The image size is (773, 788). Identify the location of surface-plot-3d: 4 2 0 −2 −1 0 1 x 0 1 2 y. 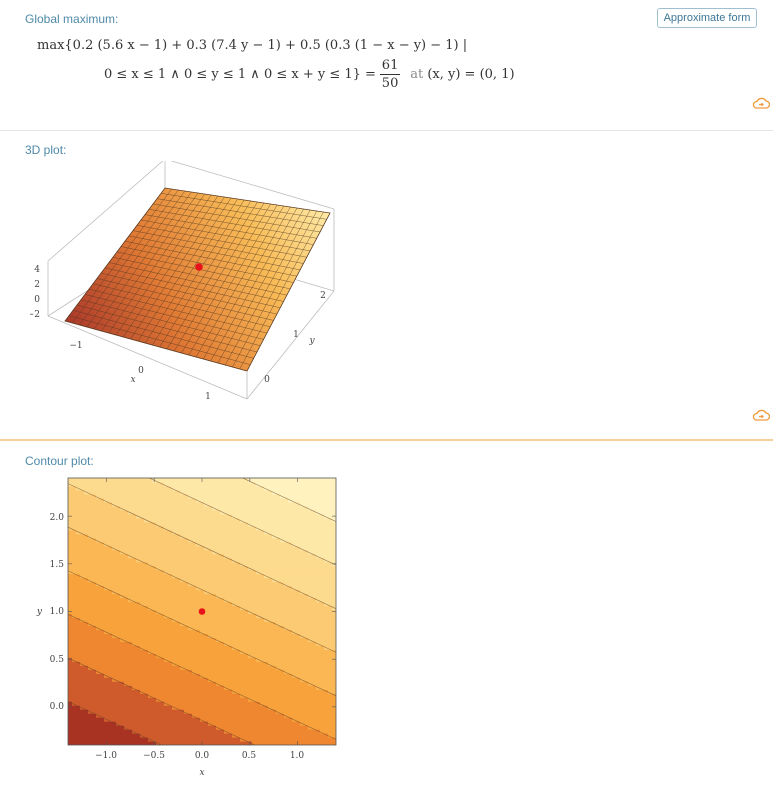
(190, 283).